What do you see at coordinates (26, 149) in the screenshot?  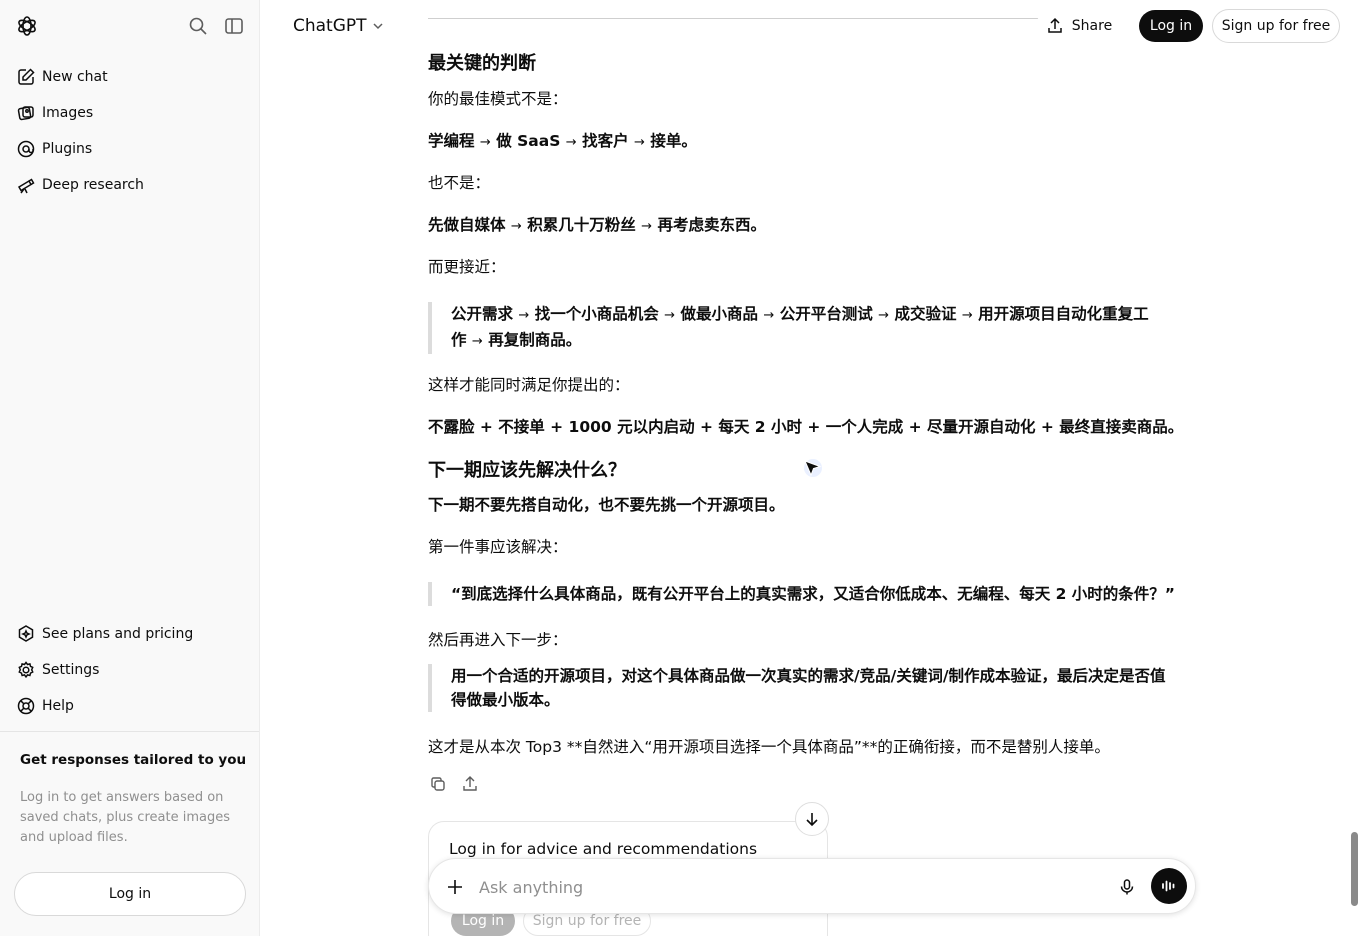 I see `plugins-icon` at bounding box center [26, 149].